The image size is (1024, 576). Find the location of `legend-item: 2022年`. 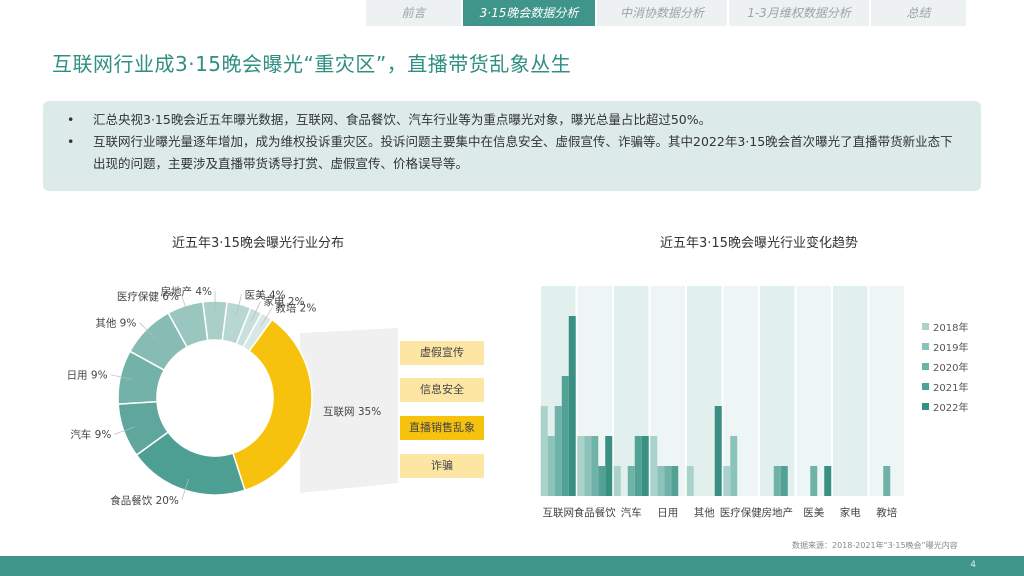

legend-item: 2022年 is located at coordinates (945, 406).